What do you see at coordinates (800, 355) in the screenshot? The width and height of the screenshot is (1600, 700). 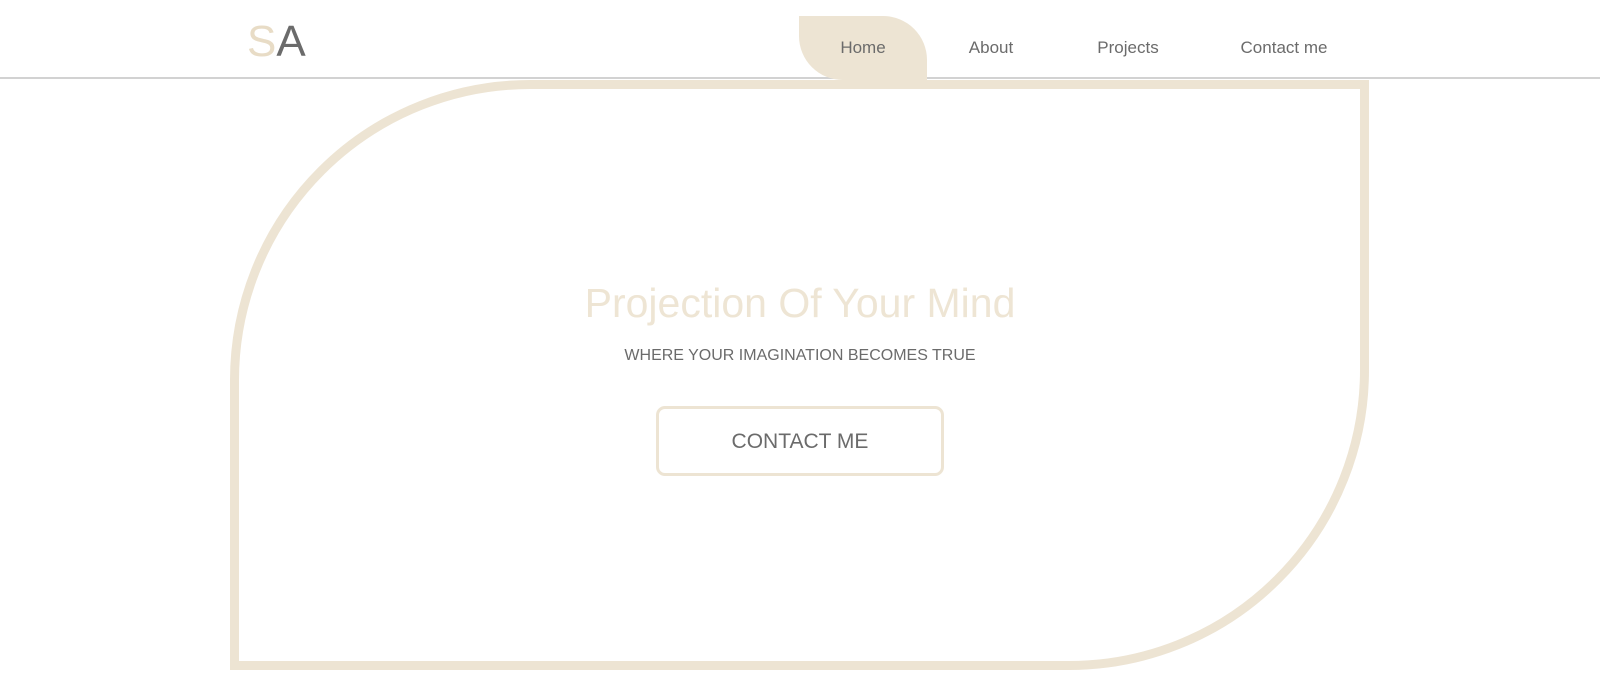 I see `hero-subtitle: WHERE YOUR IMAGINATION BECOMES TRUE` at bounding box center [800, 355].